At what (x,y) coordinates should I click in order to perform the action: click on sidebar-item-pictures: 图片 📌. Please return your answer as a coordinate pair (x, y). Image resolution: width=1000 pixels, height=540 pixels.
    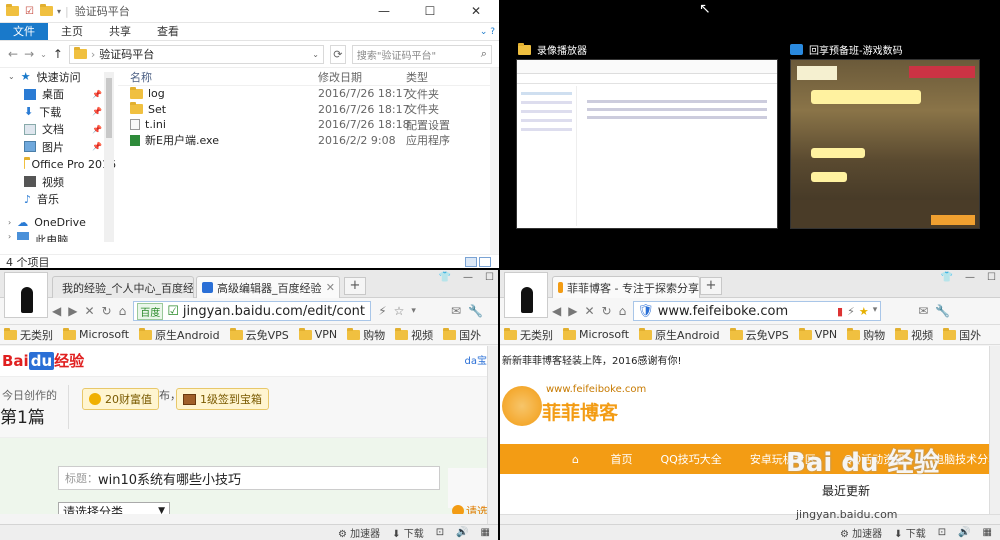
    Looking at the image, I should click on (58, 147).